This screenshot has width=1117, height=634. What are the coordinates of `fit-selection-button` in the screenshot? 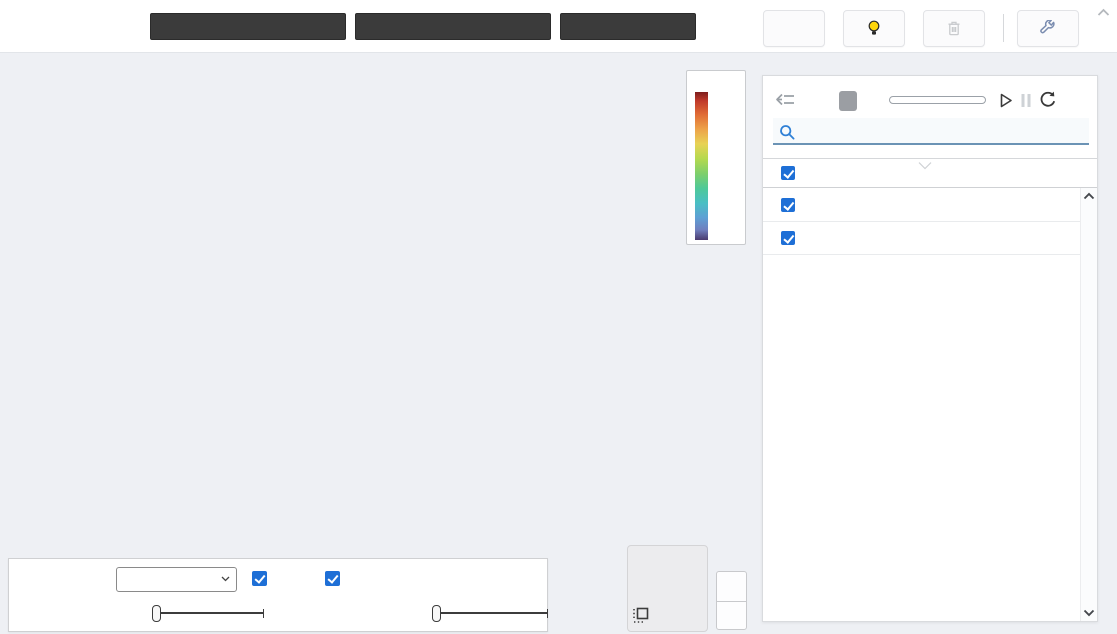 It's located at (641, 617).